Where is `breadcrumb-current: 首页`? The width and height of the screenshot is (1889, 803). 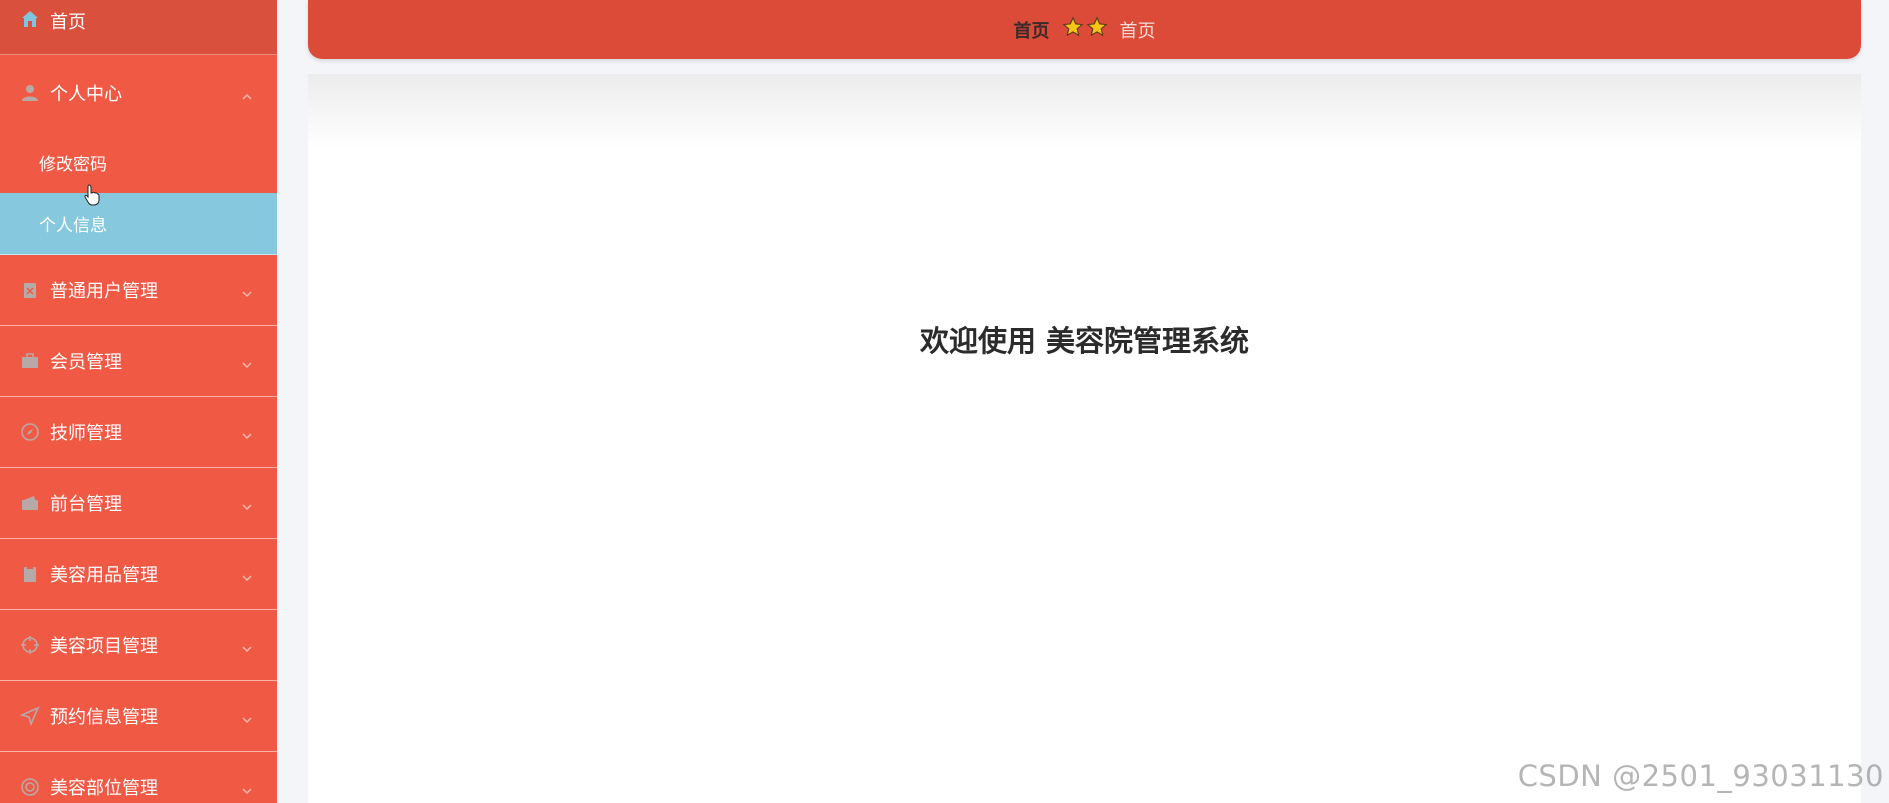
breadcrumb-current: 首页 is located at coordinates (1137, 31).